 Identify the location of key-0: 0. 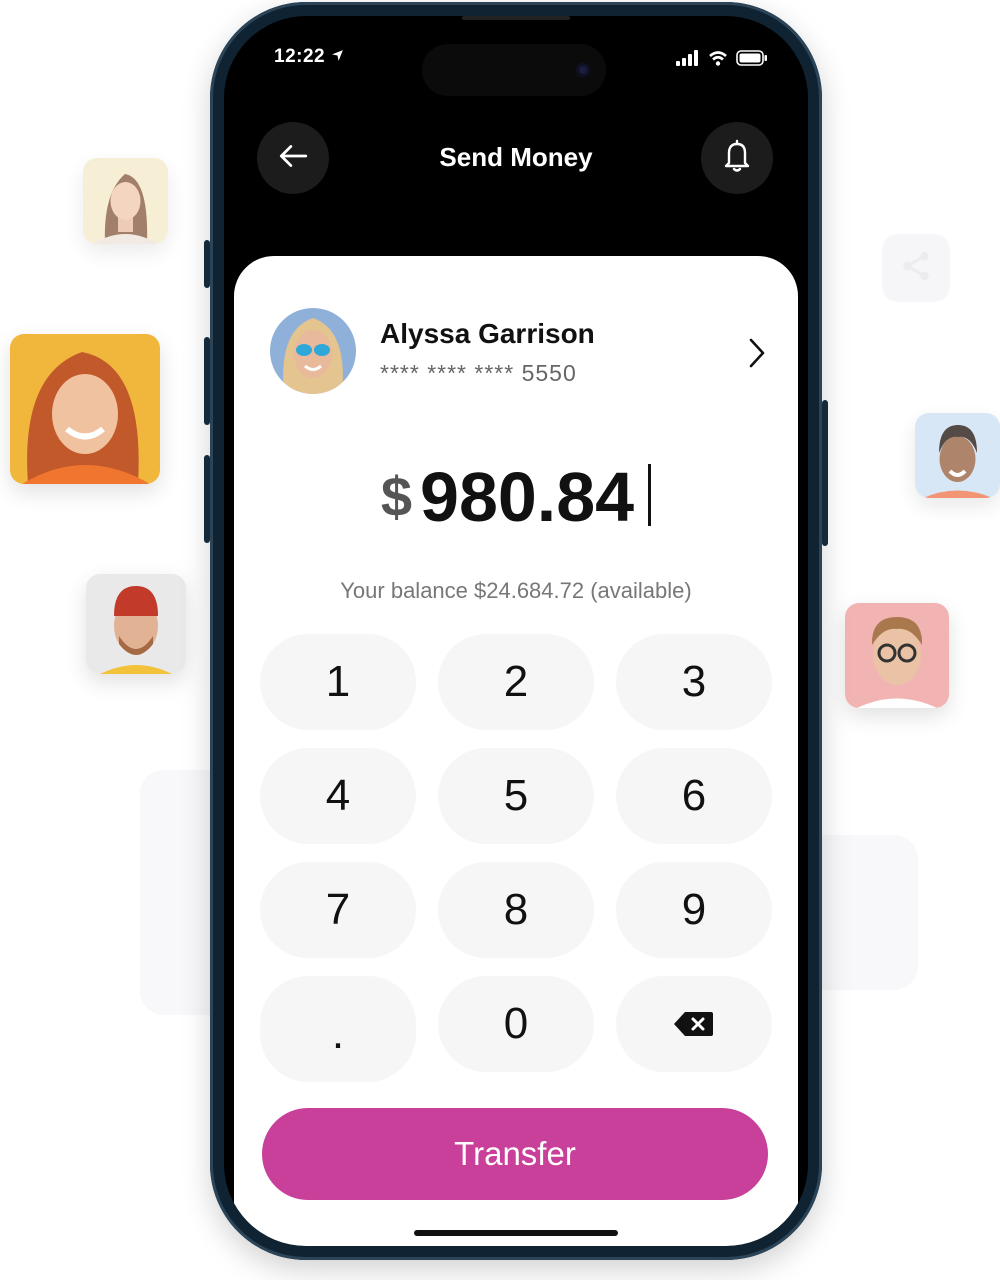
(516, 1024).